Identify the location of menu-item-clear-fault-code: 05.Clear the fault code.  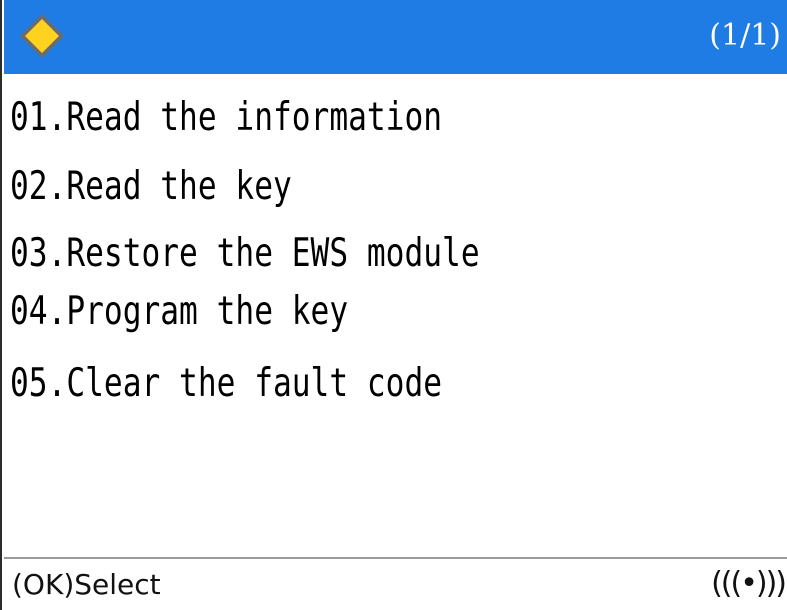
(226, 384).